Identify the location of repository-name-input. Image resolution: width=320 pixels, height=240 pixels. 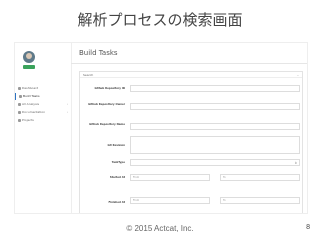
(215, 126).